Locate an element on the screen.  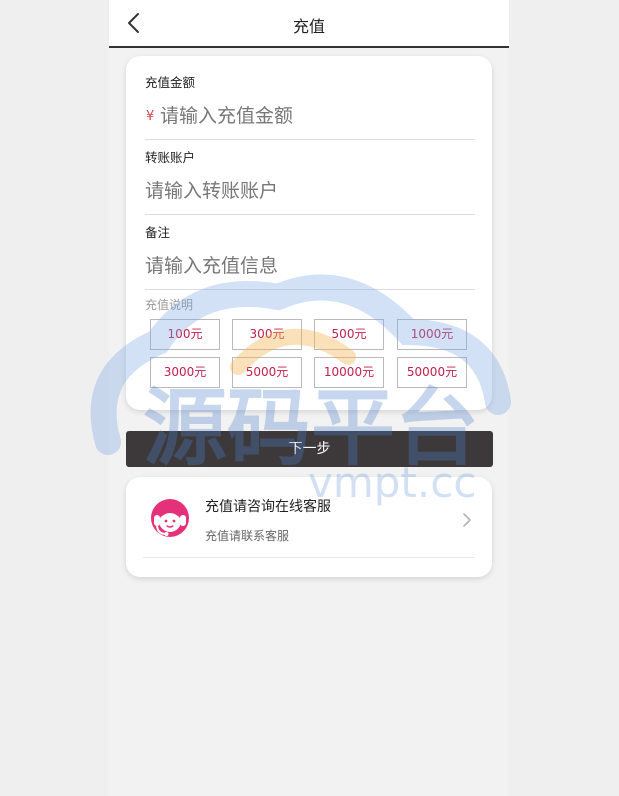
page-title: 充值 is located at coordinates (308, 26).